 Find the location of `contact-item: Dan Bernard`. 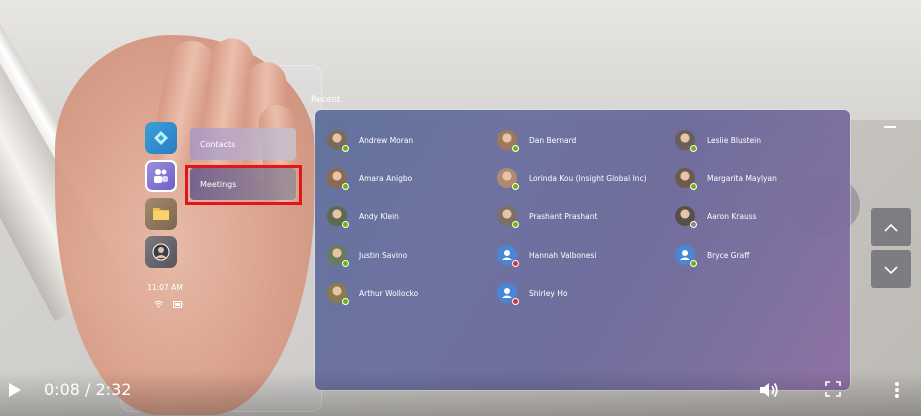

contact-item: Dan Bernard is located at coordinates (536, 140).